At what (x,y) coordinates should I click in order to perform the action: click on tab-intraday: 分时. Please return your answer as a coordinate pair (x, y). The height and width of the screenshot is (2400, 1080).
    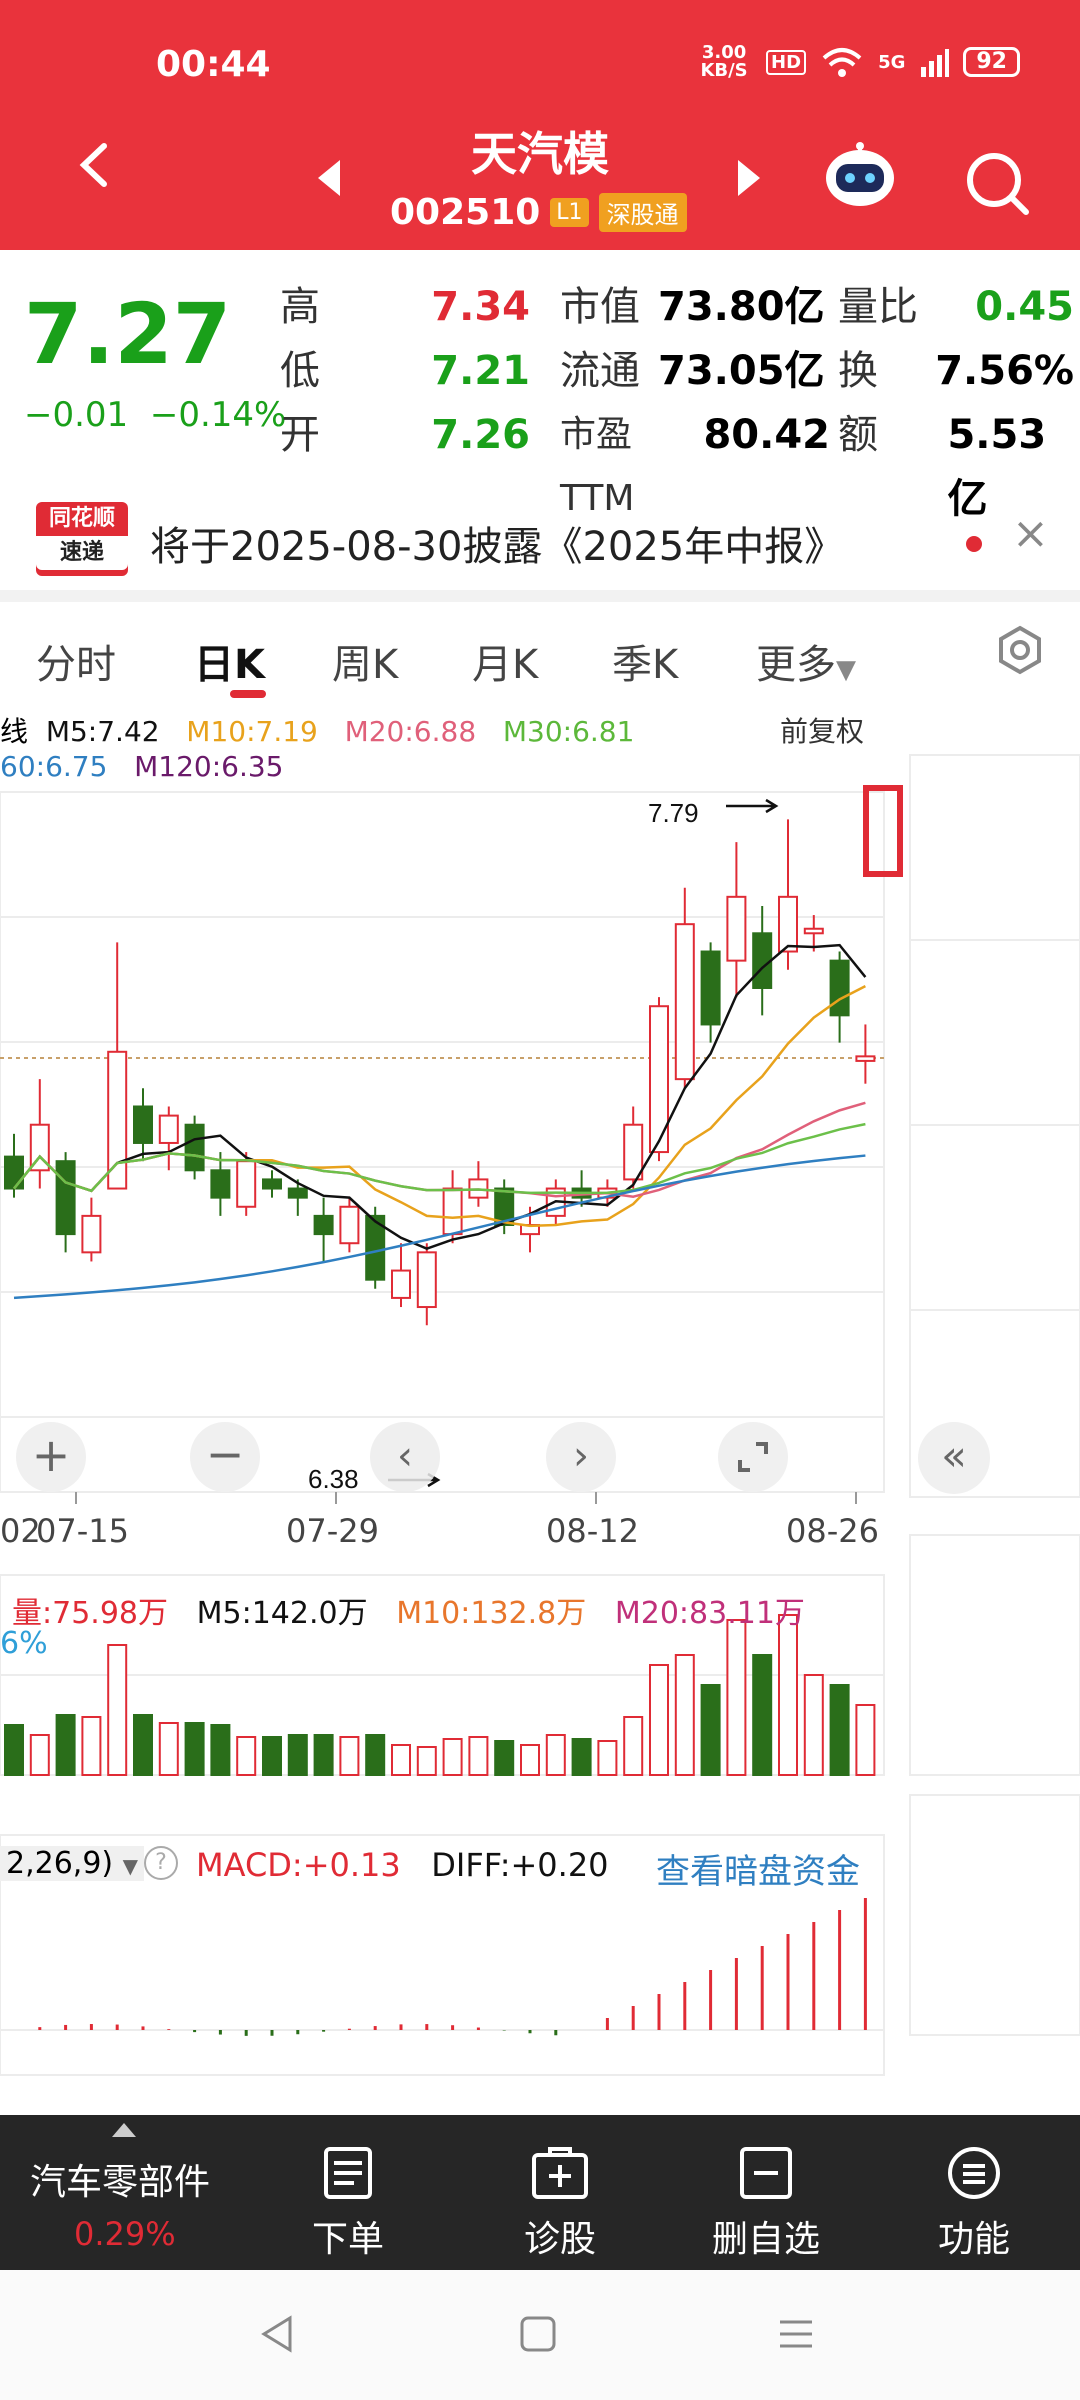
    Looking at the image, I should click on (76, 661).